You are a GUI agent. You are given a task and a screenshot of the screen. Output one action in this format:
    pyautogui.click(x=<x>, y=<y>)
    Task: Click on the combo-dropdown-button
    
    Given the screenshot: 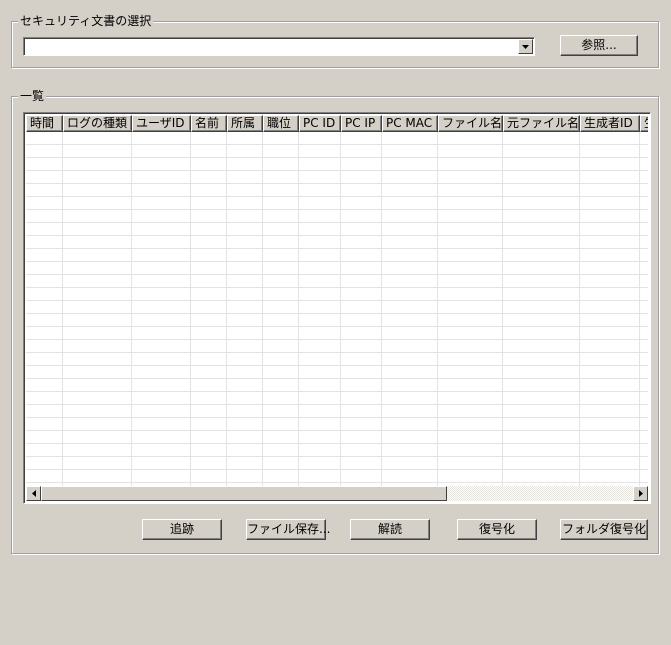 What is the action you would take?
    pyautogui.click(x=525, y=46)
    